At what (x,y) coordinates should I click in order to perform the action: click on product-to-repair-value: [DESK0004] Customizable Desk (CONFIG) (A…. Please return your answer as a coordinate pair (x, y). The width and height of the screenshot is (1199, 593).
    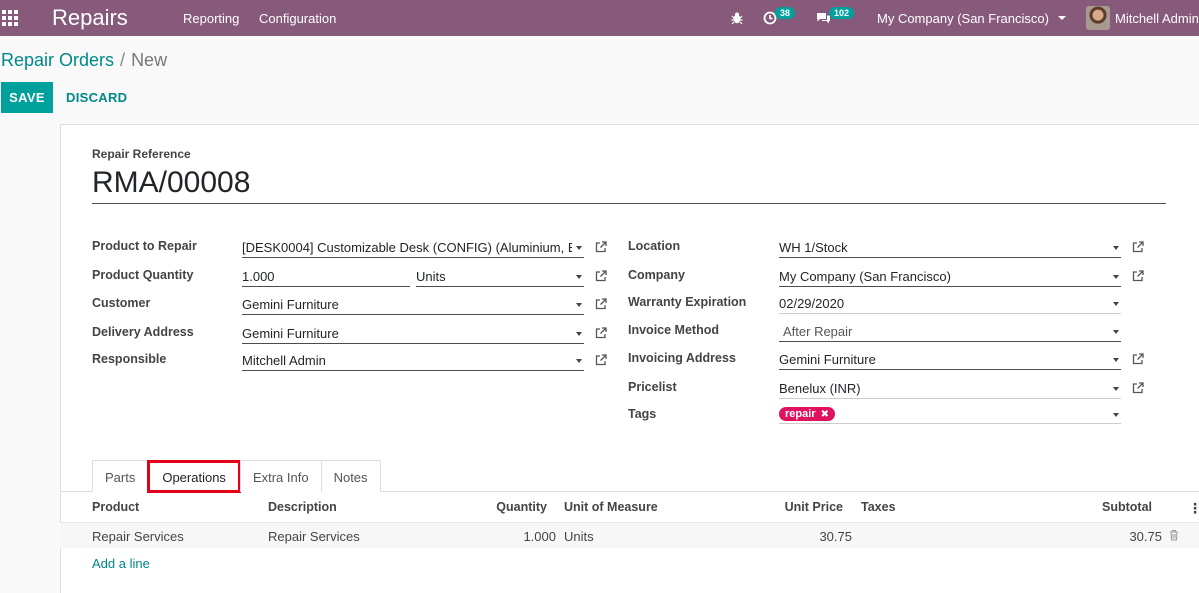
    Looking at the image, I should click on (407, 247).